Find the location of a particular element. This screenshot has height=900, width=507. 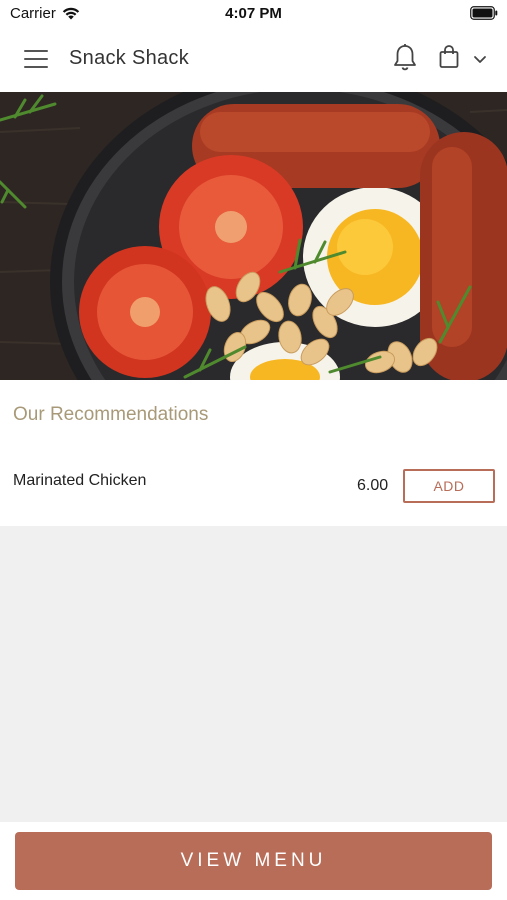

bottom-bar: VIEW MENU is located at coordinates (253, 861).